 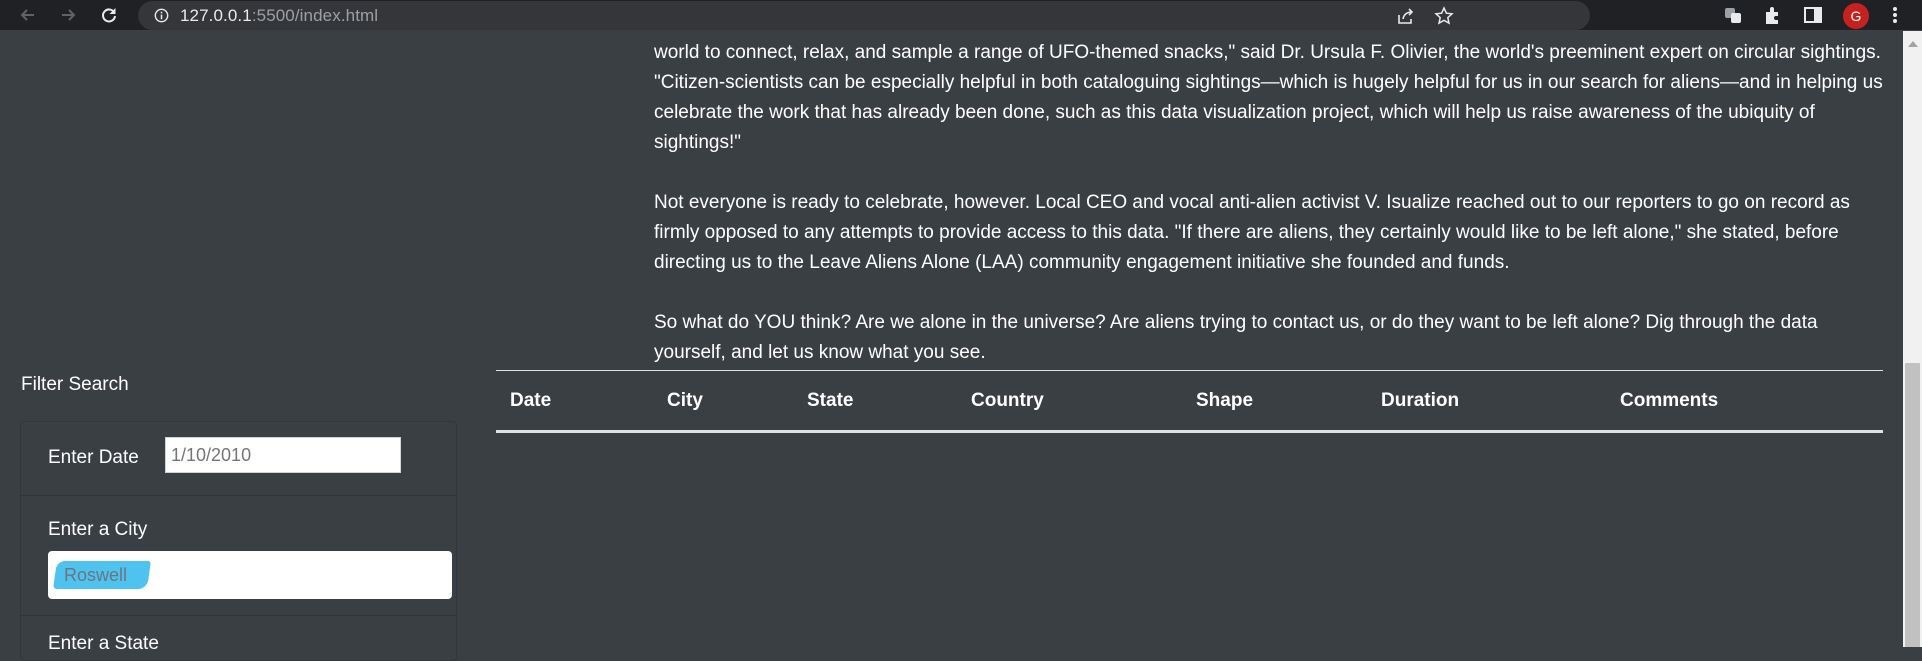 I want to click on bookmark-star-icon, so click(x=1444, y=16).